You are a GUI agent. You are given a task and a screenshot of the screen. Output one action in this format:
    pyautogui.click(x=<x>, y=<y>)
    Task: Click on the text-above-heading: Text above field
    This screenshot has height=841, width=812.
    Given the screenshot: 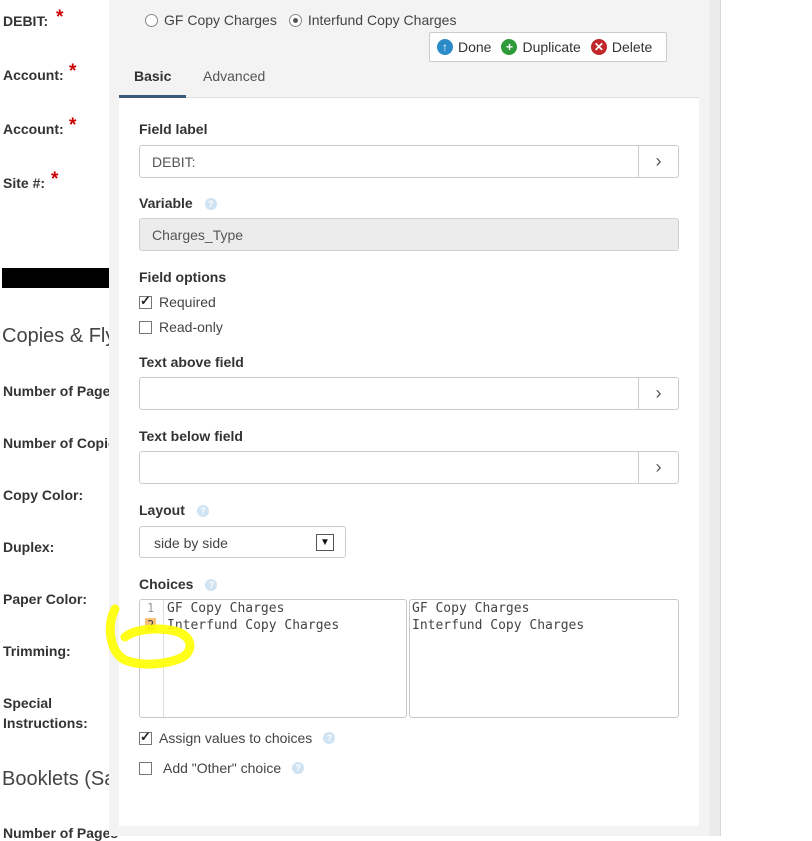 What is the action you would take?
    pyautogui.click(x=191, y=362)
    